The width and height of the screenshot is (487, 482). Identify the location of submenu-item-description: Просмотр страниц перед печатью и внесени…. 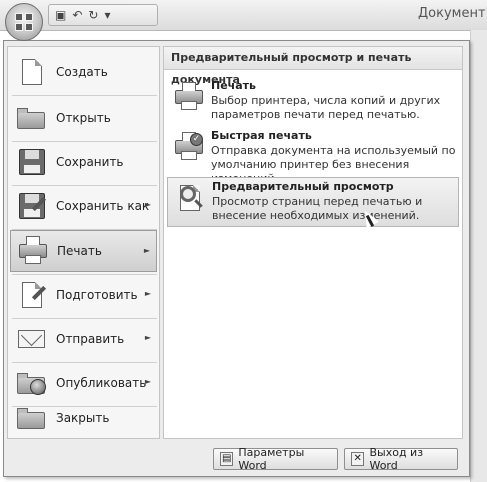
(317, 208).